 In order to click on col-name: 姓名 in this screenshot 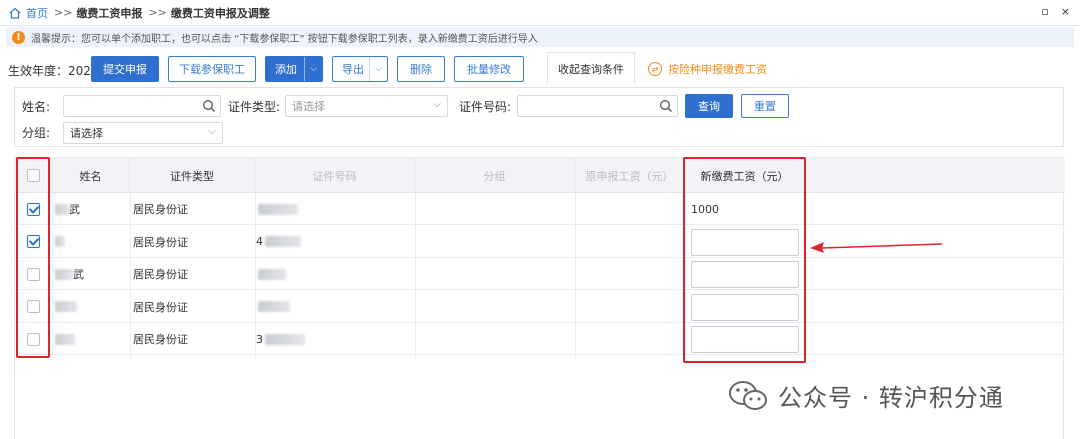, I will do `click(91, 175)`.